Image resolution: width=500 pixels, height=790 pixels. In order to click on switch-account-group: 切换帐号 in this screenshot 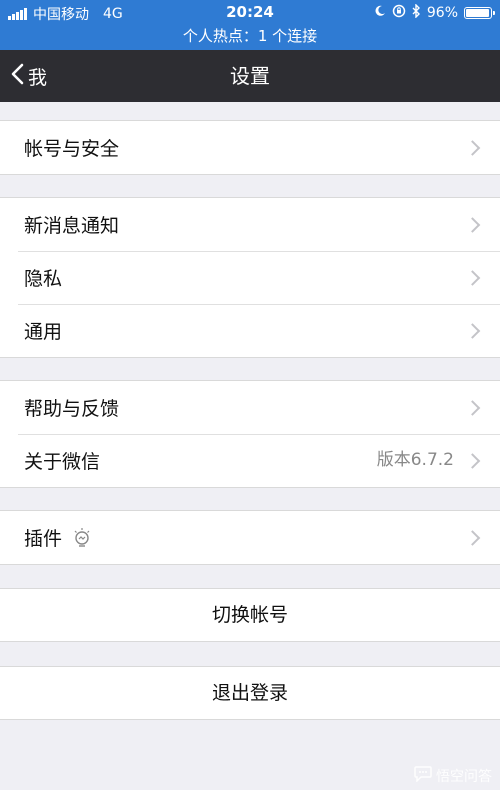, I will do `click(250, 615)`.